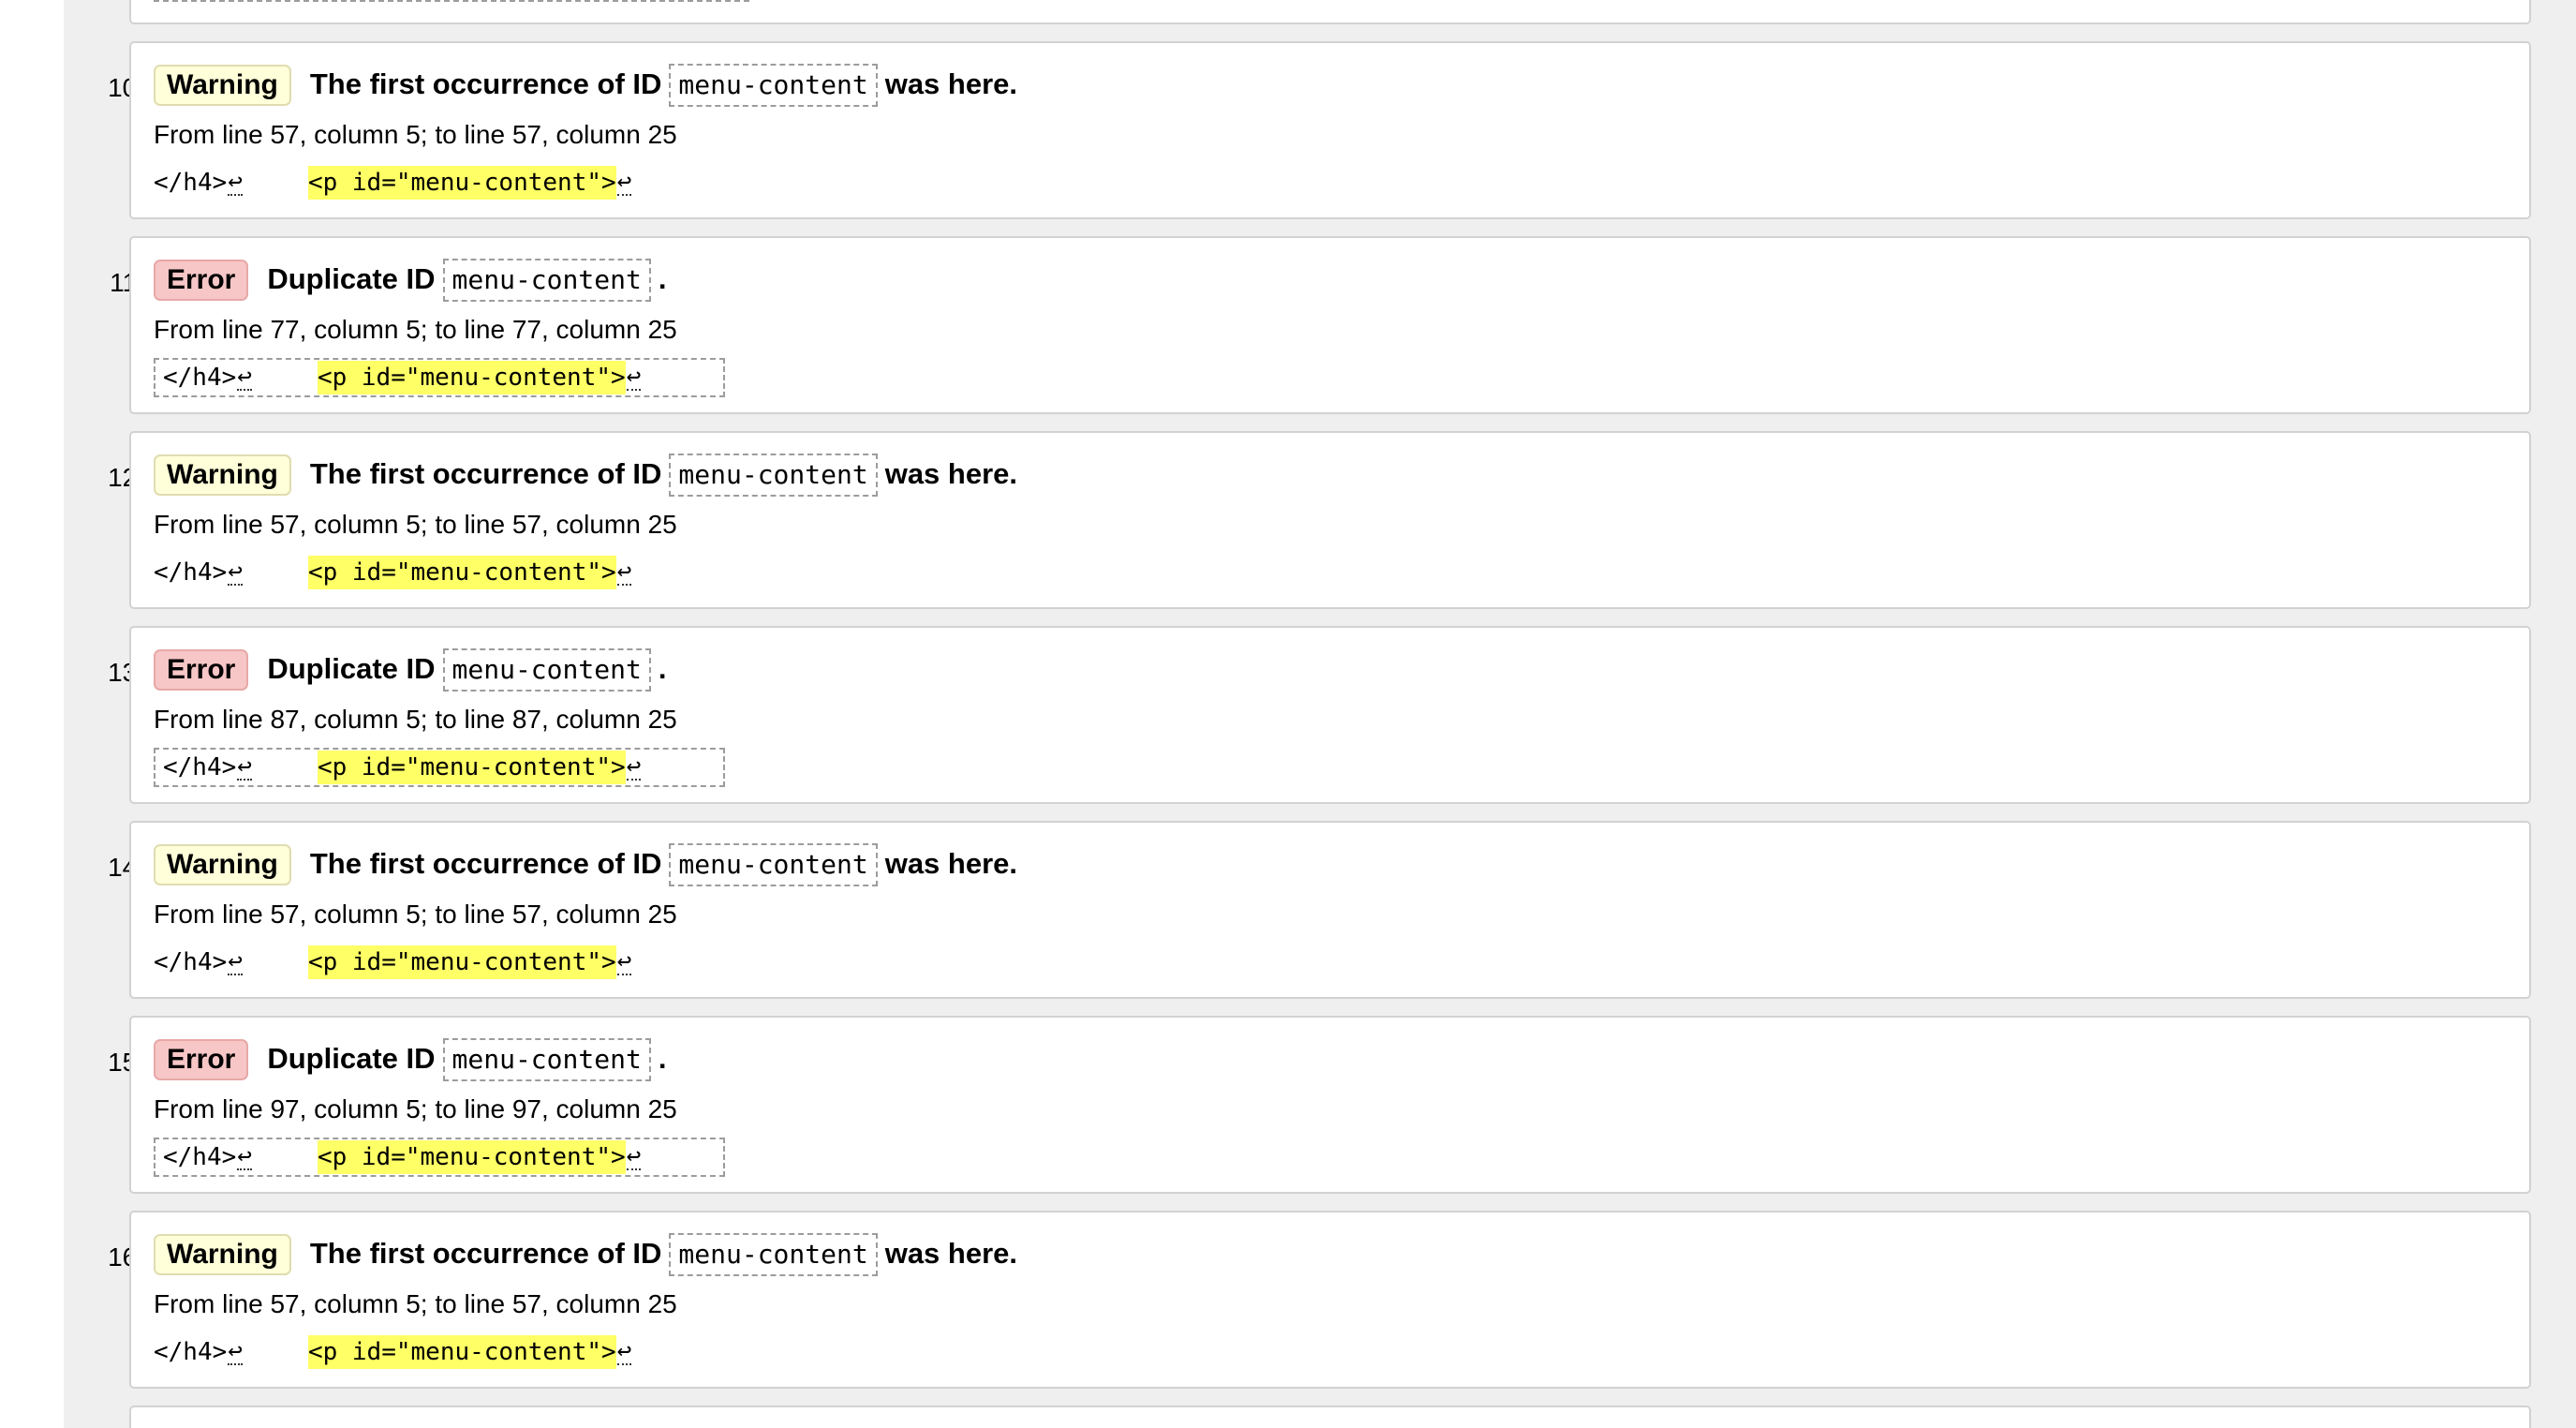 The image size is (2576, 1428). What do you see at coordinates (1330, 1417) in the screenshot?
I see `message-card-next` at bounding box center [1330, 1417].